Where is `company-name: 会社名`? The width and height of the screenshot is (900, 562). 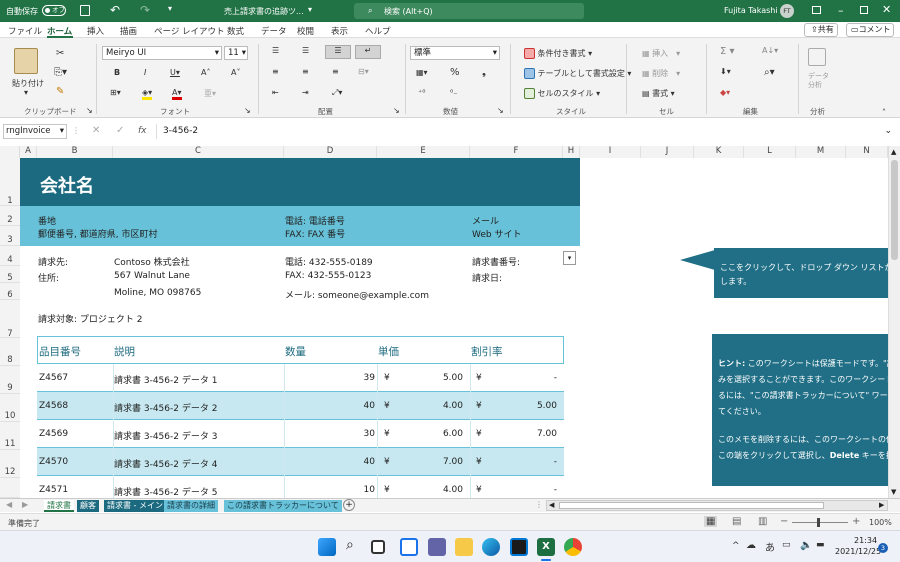
company-name: 会社名 is located at coordinates (67, 185).